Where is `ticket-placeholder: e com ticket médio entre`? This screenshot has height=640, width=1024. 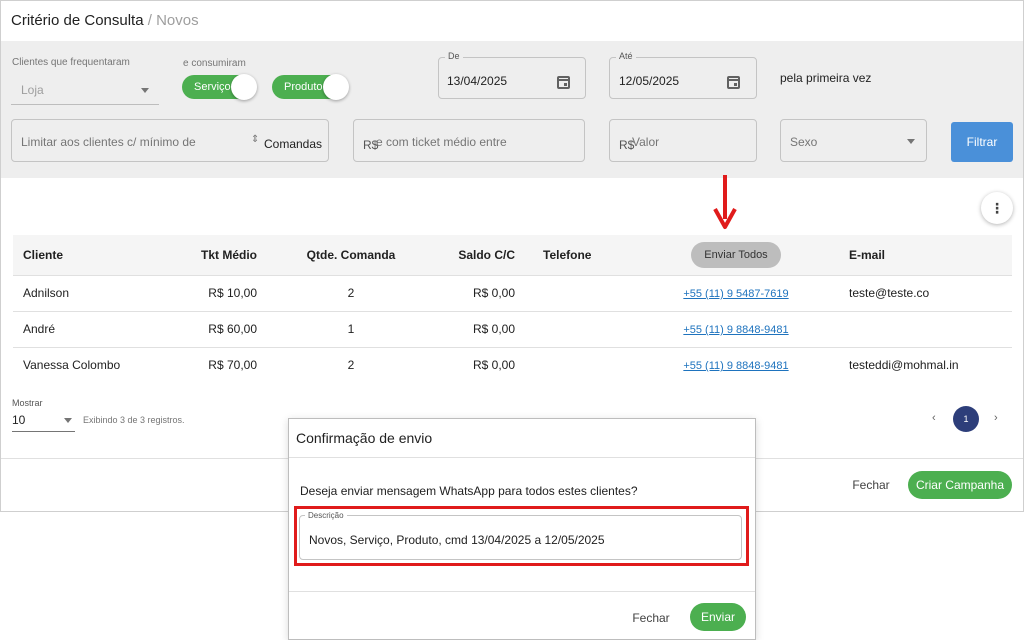
ticket-placeholder: e com ticket médio entre is located at coordinates (441, 142).